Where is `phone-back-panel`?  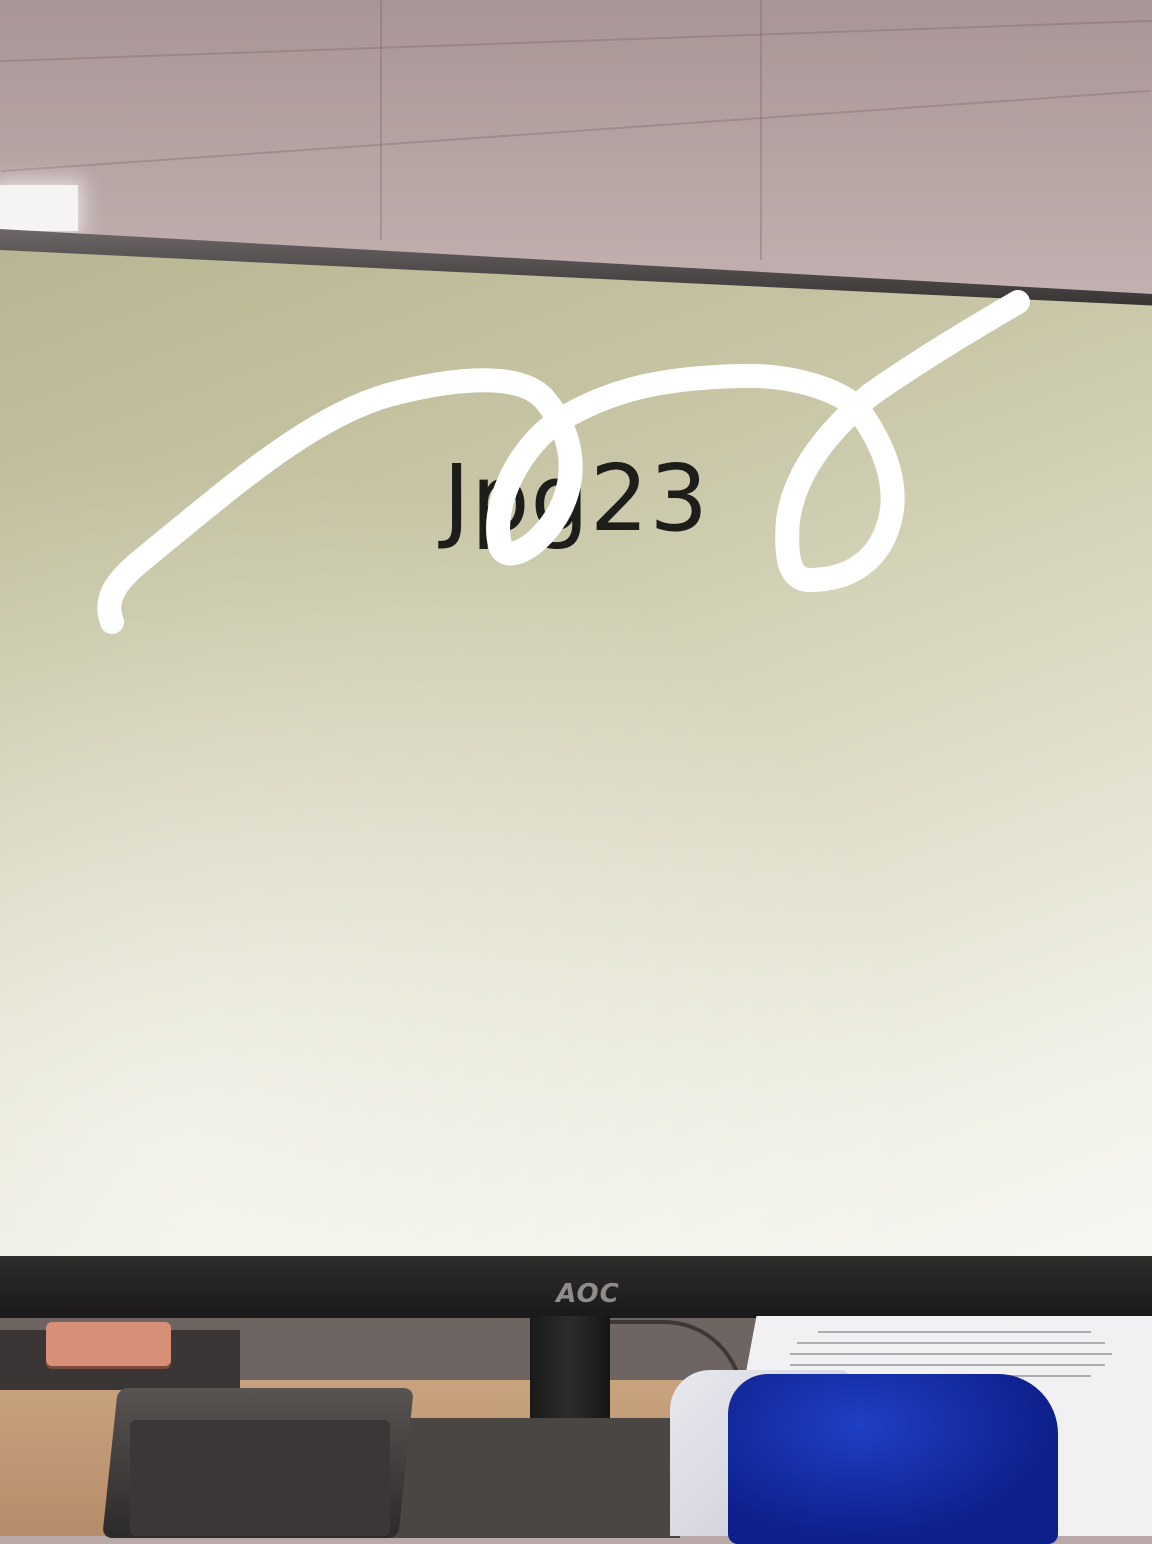 phone-back-panel is located at coordinates (260, 1478).